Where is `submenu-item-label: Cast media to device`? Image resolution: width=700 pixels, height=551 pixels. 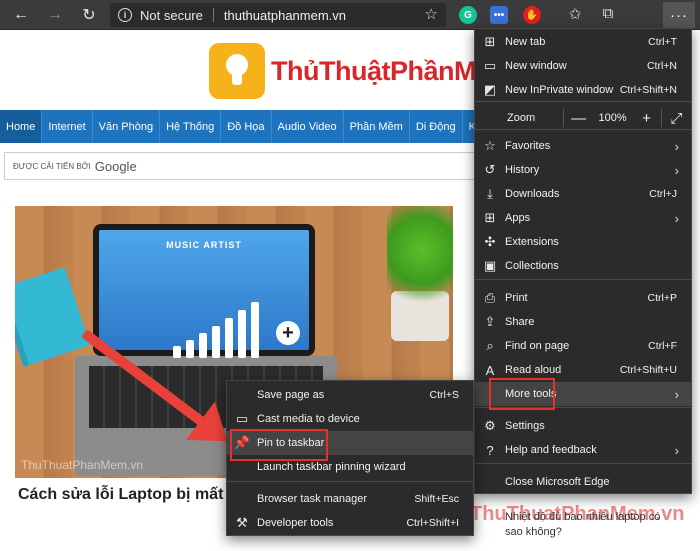
submenu-item-label: Cast media to device is located at coordinates (308, 419).